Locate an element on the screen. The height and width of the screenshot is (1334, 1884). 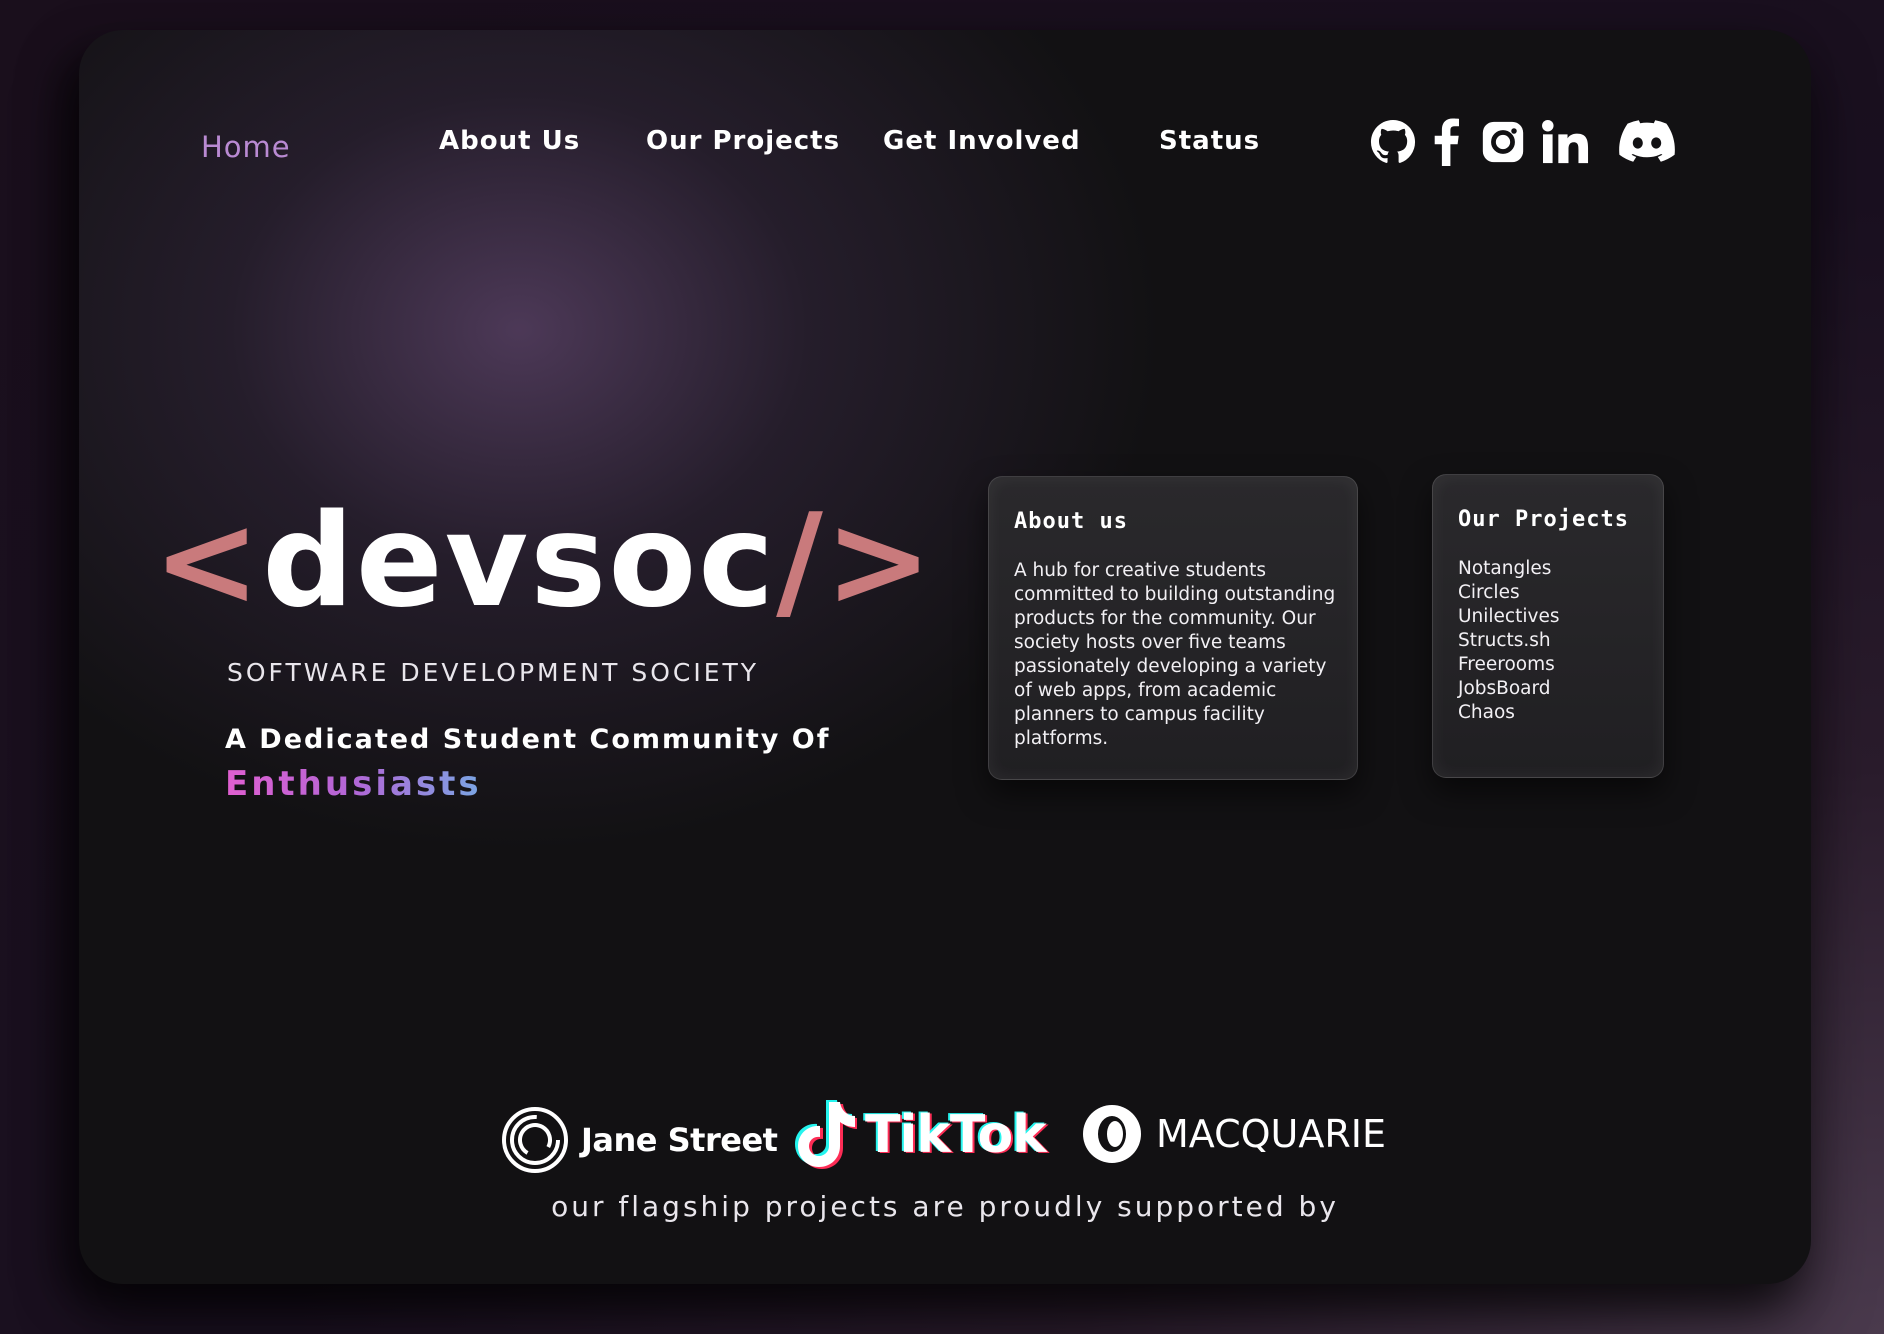
project-item: JobsBoard is located at coordinates (1508, 689).